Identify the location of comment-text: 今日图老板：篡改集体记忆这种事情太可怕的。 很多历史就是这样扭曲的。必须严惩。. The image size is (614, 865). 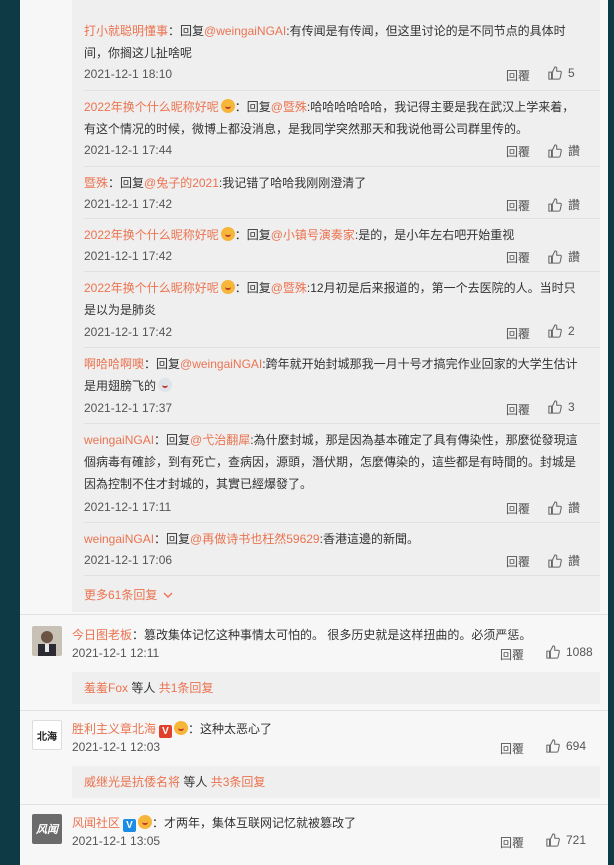
(332, 635).